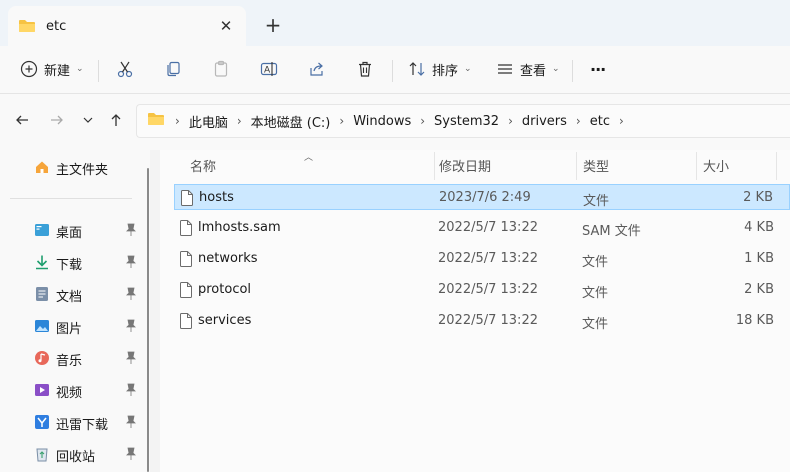 Image resolution: width=790 pixels, height=472 pixels. I want to click on arrow-up-icon, so click(116, 122).